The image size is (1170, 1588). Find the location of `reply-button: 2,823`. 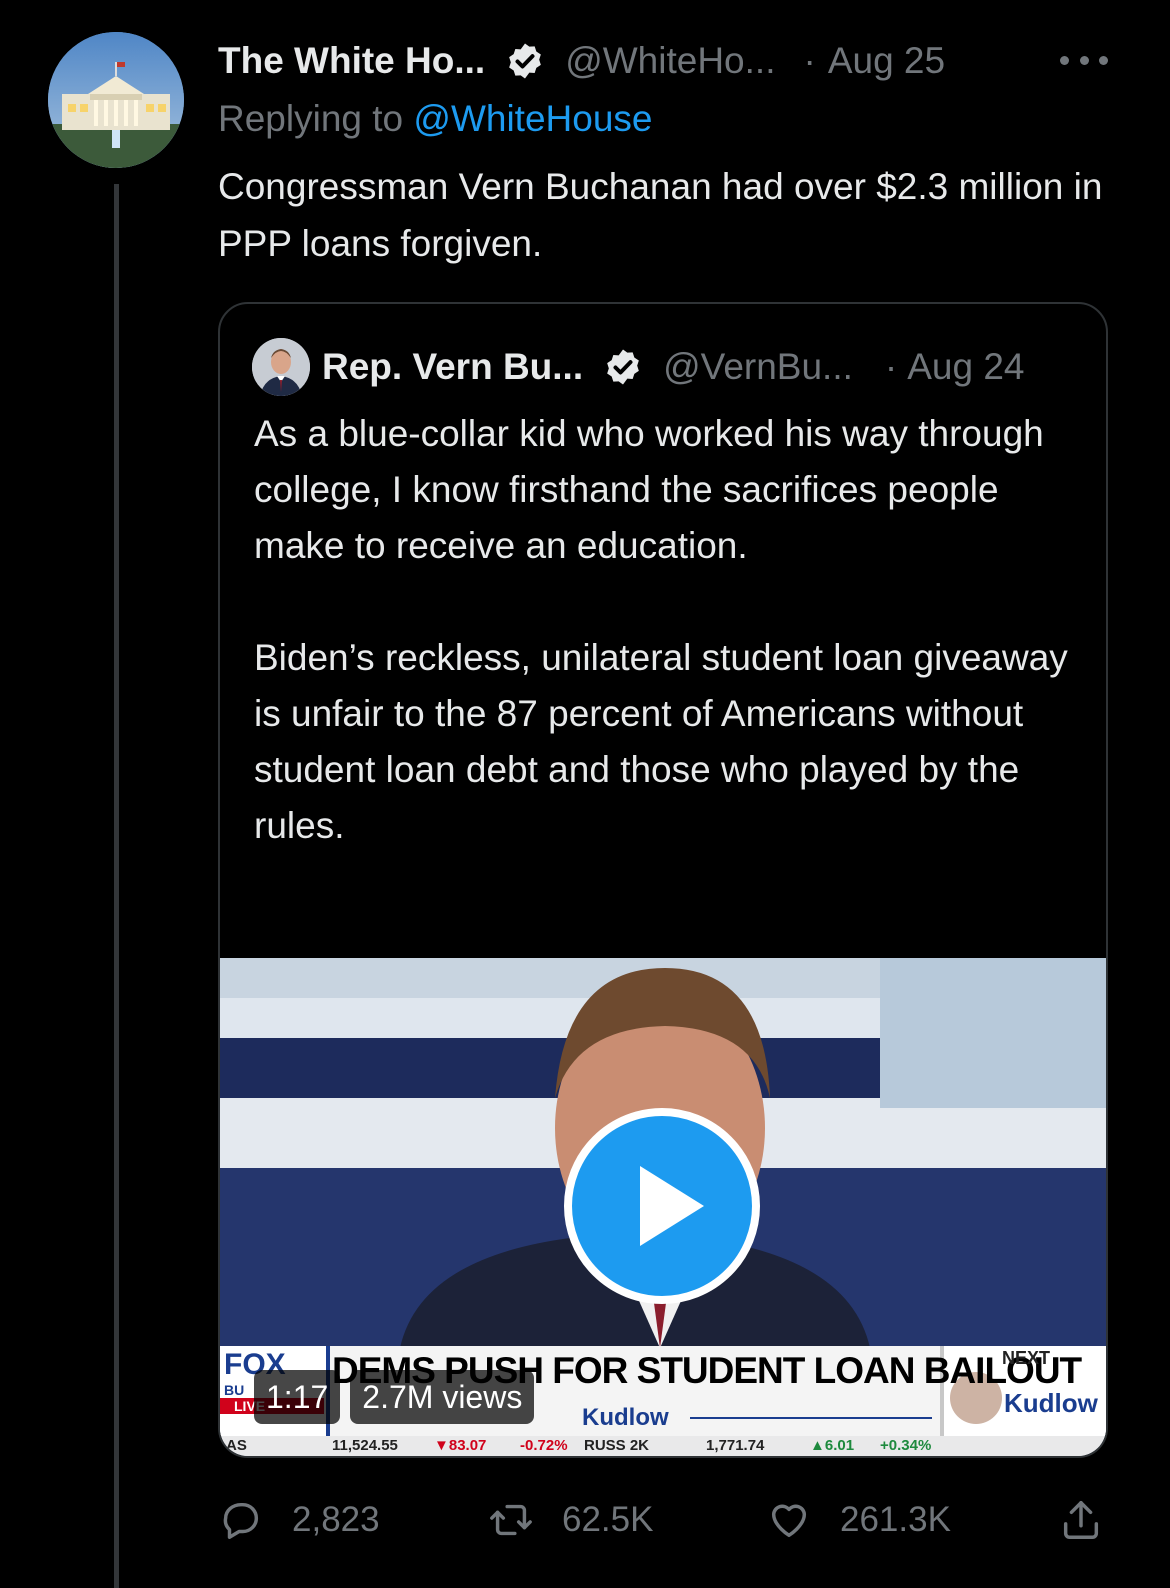

reply-button: 2,823 is located at coordinates (299, 1520).